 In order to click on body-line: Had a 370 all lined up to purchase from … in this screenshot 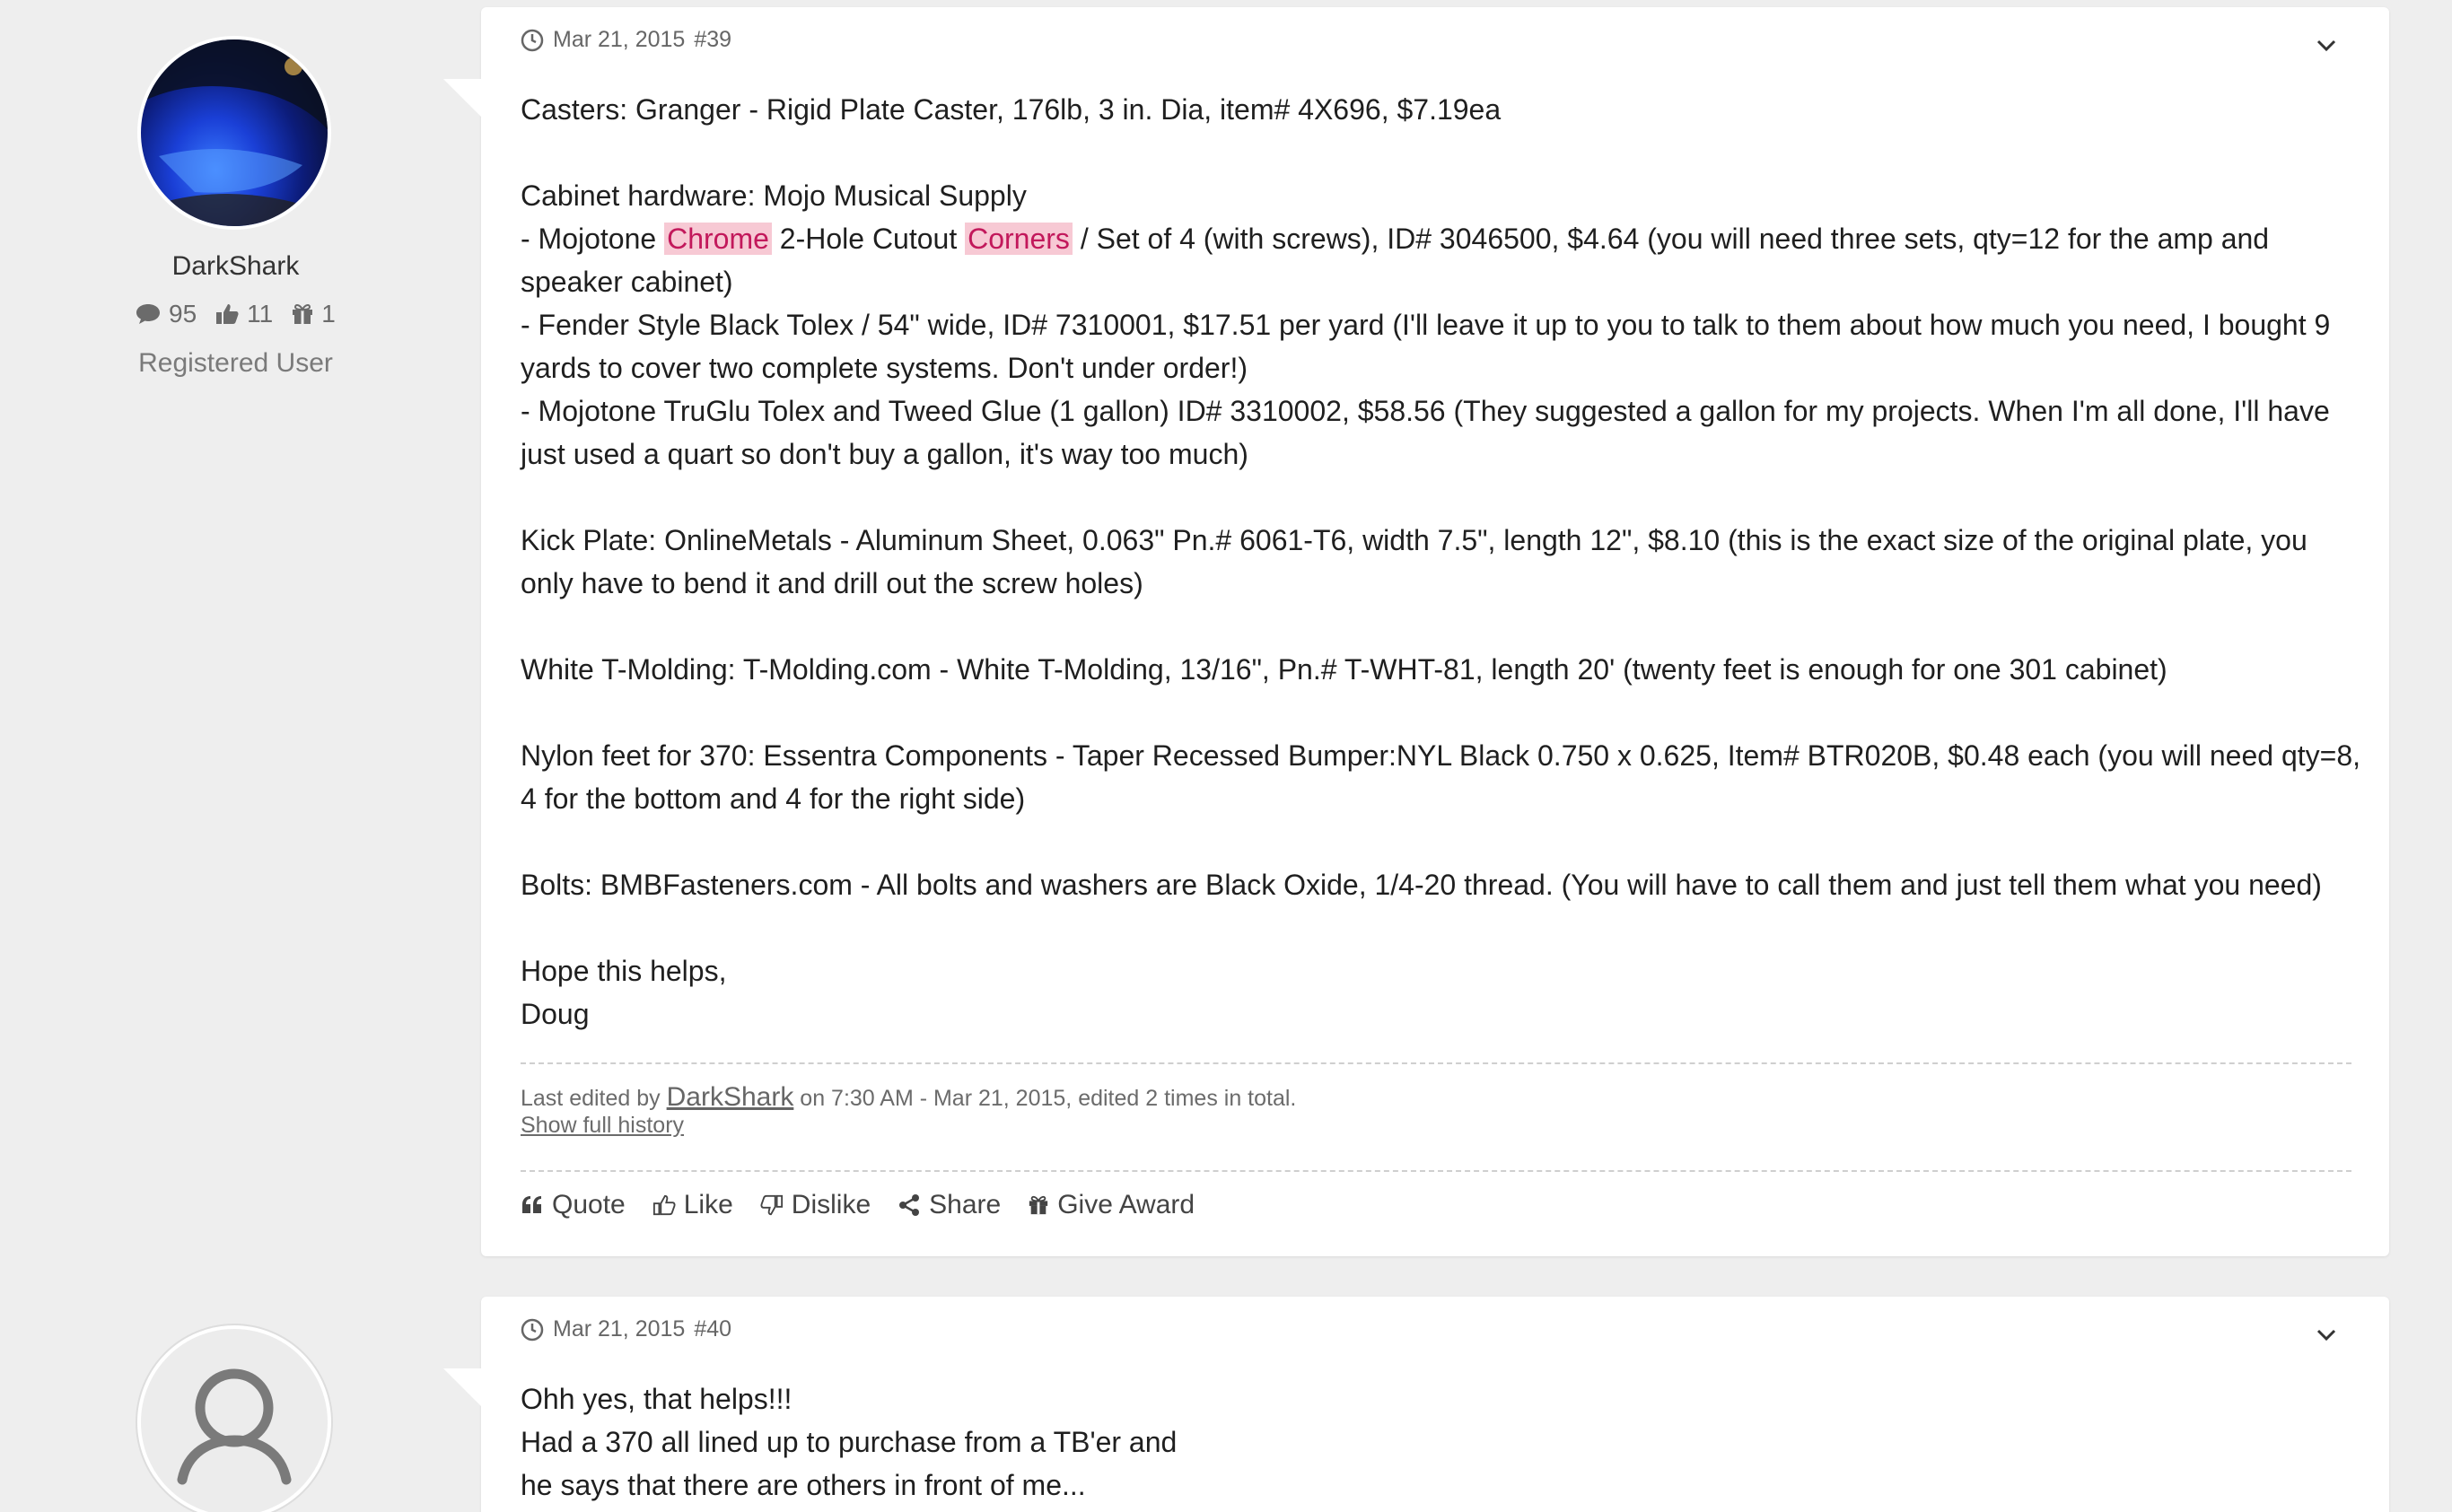, I will do `click(850, 1442)`.